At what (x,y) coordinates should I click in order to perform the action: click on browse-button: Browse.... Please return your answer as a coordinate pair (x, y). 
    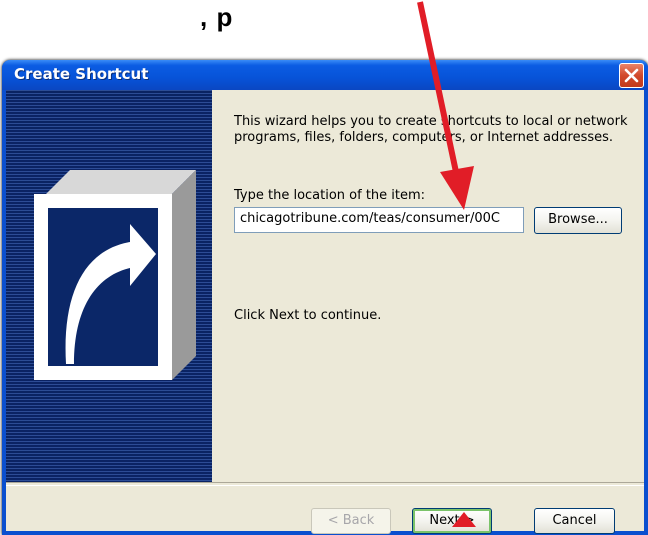
    Looking at the image, I should click on (578, 220).